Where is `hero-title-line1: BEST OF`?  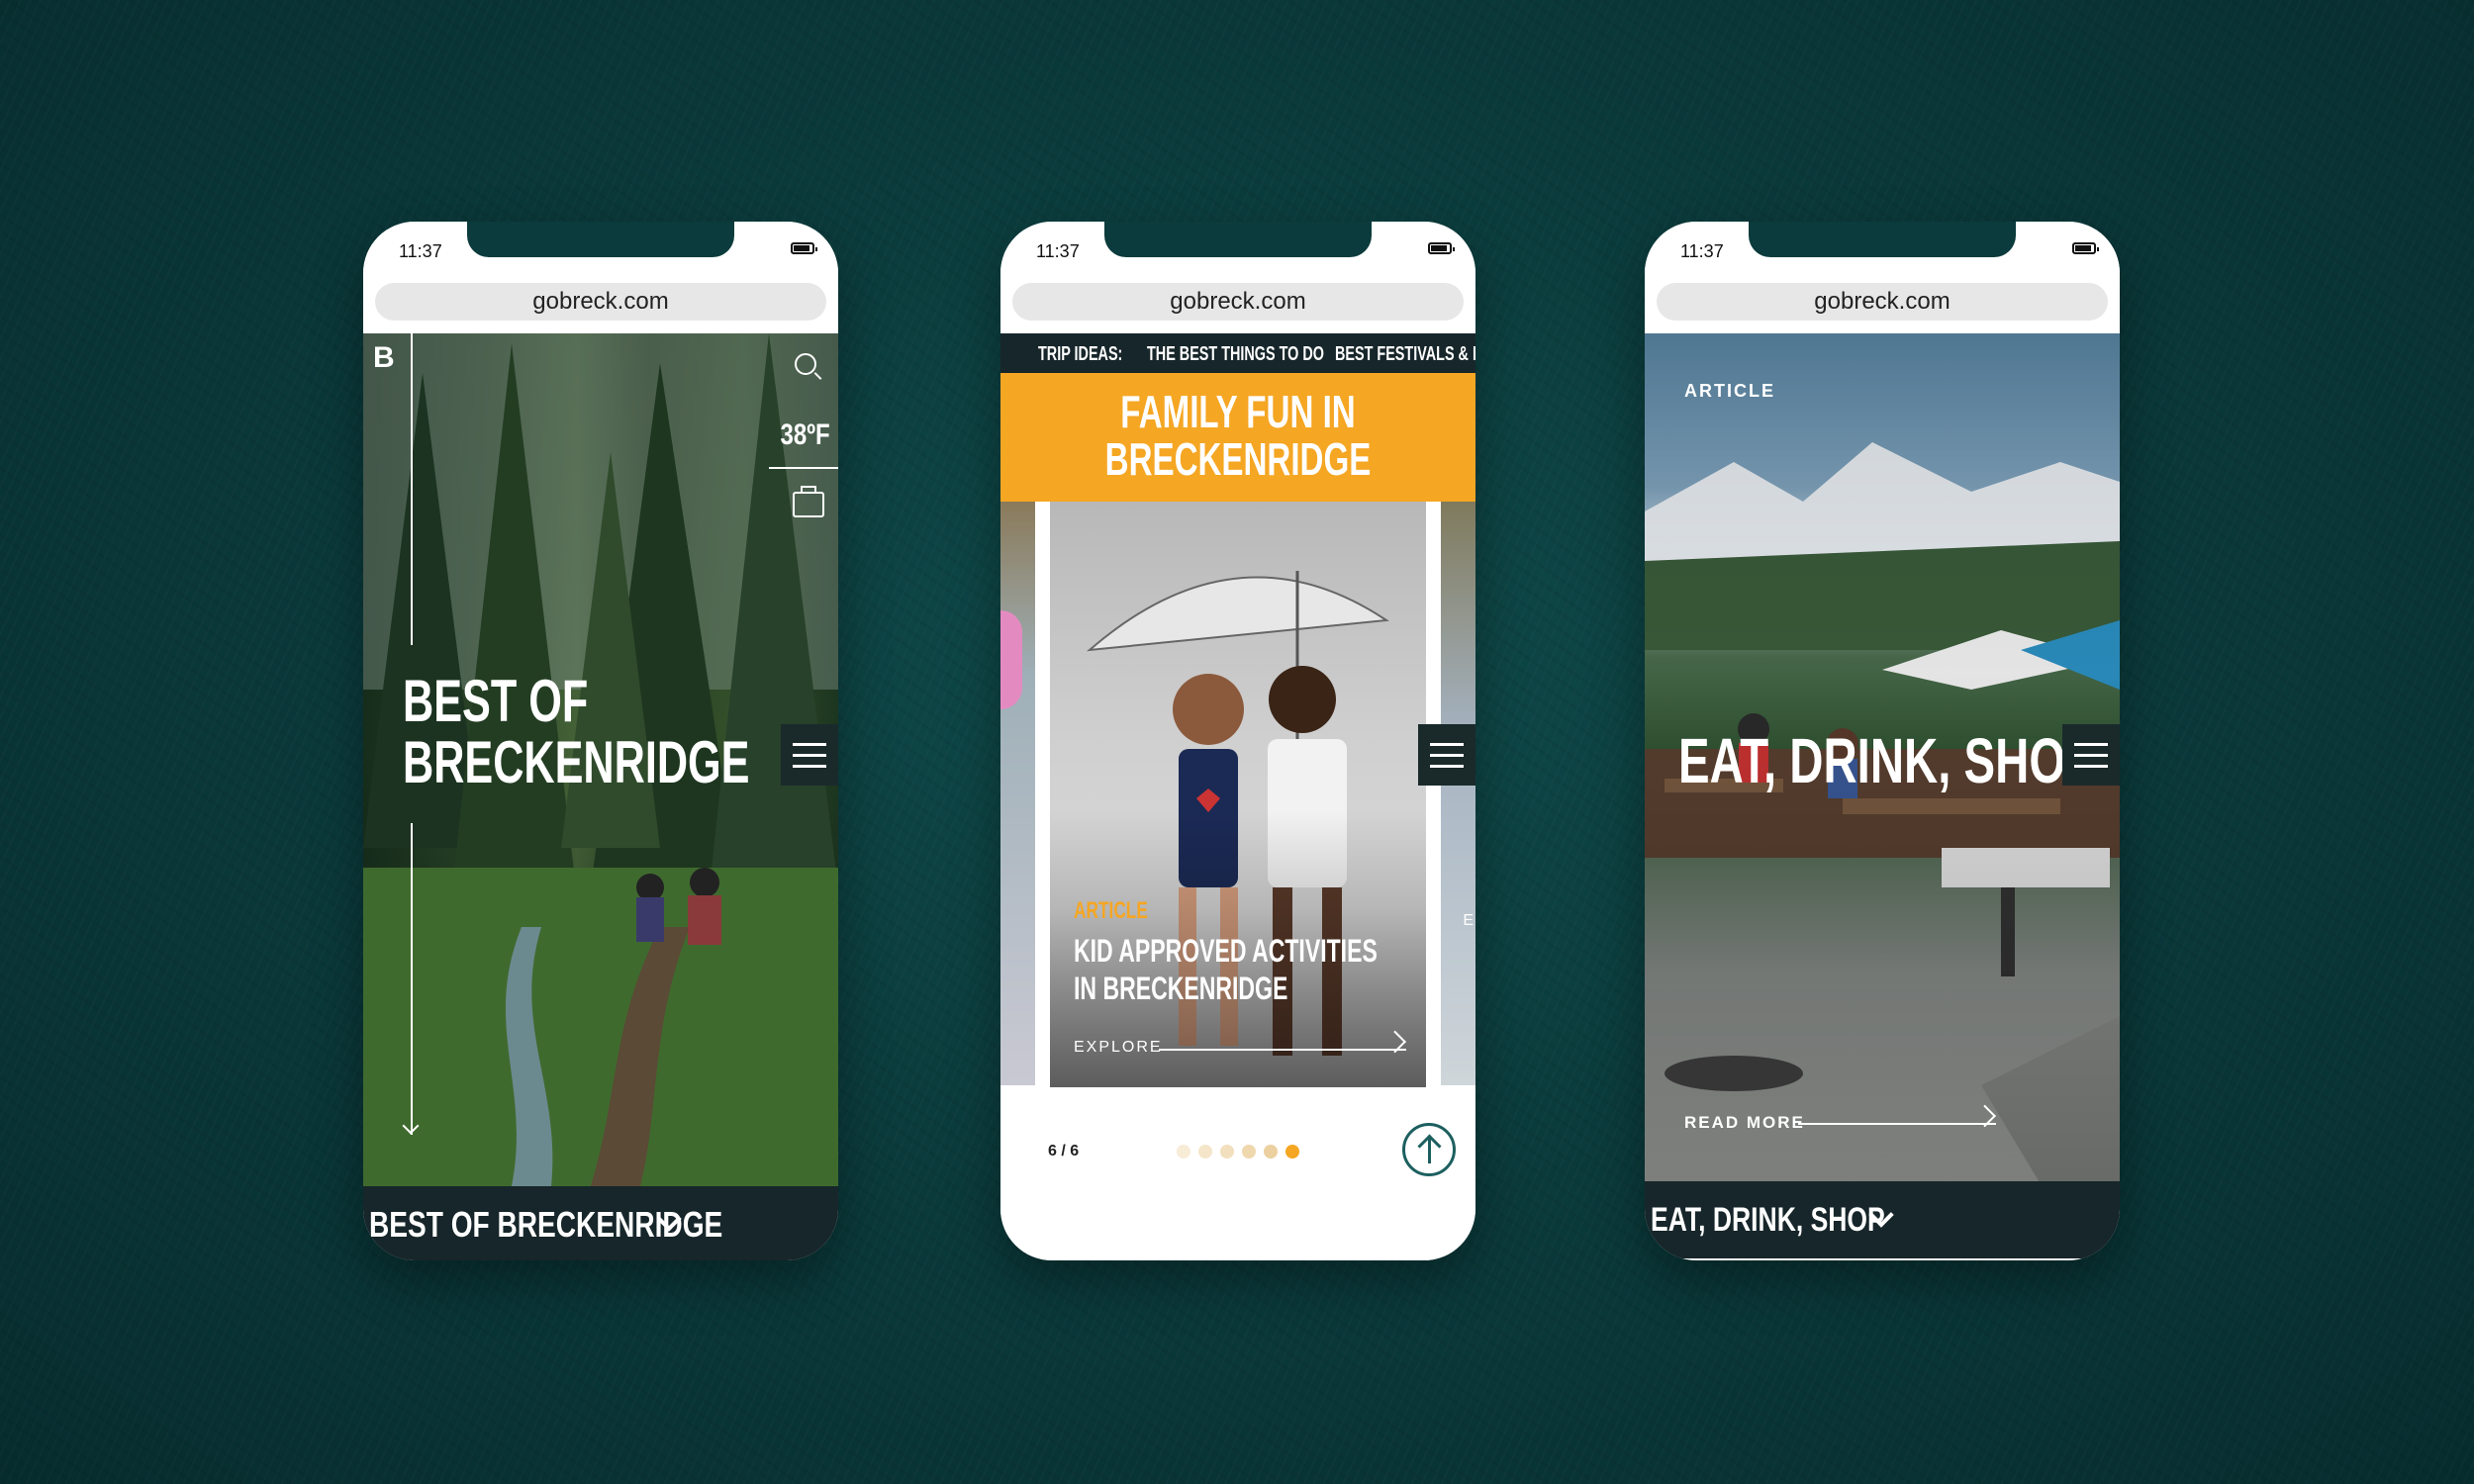
hero-title-line1: BEST OF is located at coordinates (496, 701).